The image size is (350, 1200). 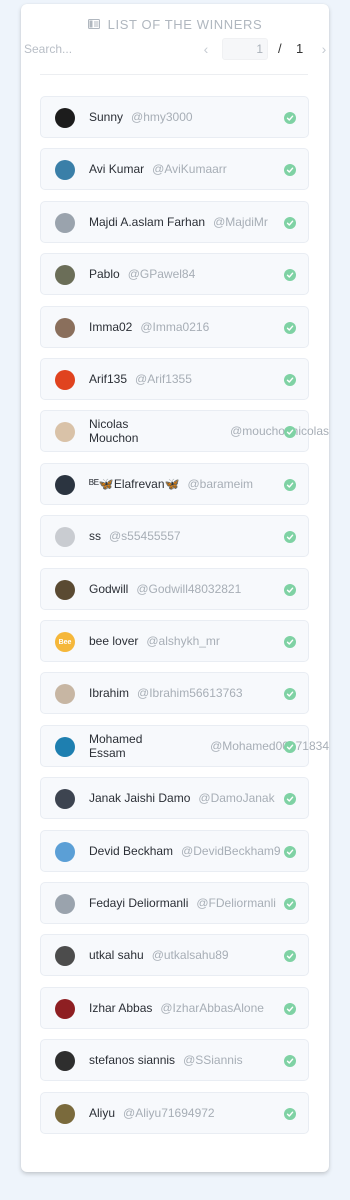 What do you see at coordinates (212, 1008) in the screenshot?
I see `winner-handle: @IzharAbbasAlone` at bounding box center [212, 1008].